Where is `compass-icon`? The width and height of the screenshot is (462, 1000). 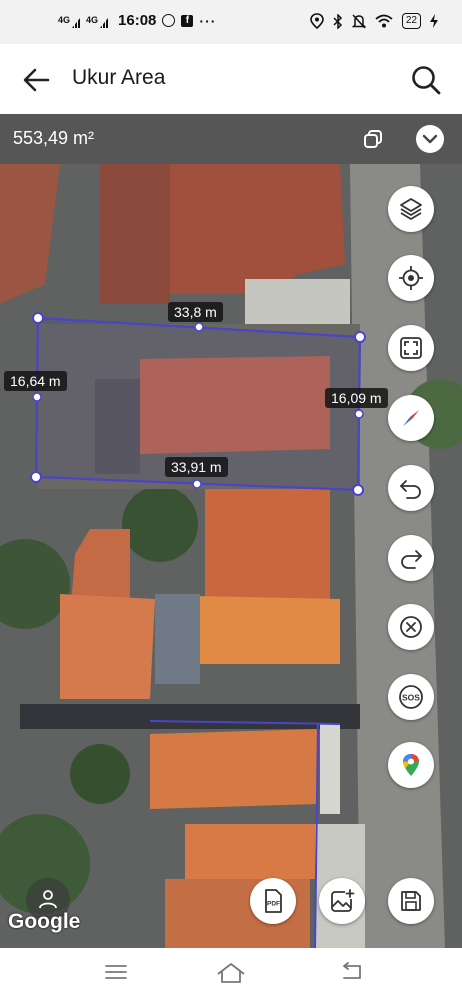
compass-icon is located at coordinates (411, 418).